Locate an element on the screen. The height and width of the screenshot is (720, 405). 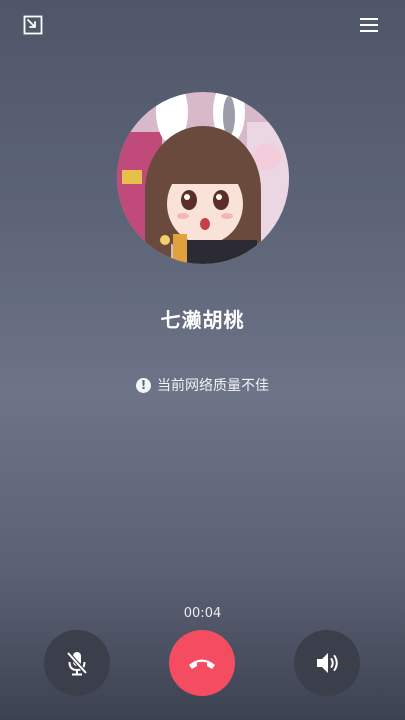
network-quality-warning: ! 当前网络质量不佳 is located at coordinates (202, 385).